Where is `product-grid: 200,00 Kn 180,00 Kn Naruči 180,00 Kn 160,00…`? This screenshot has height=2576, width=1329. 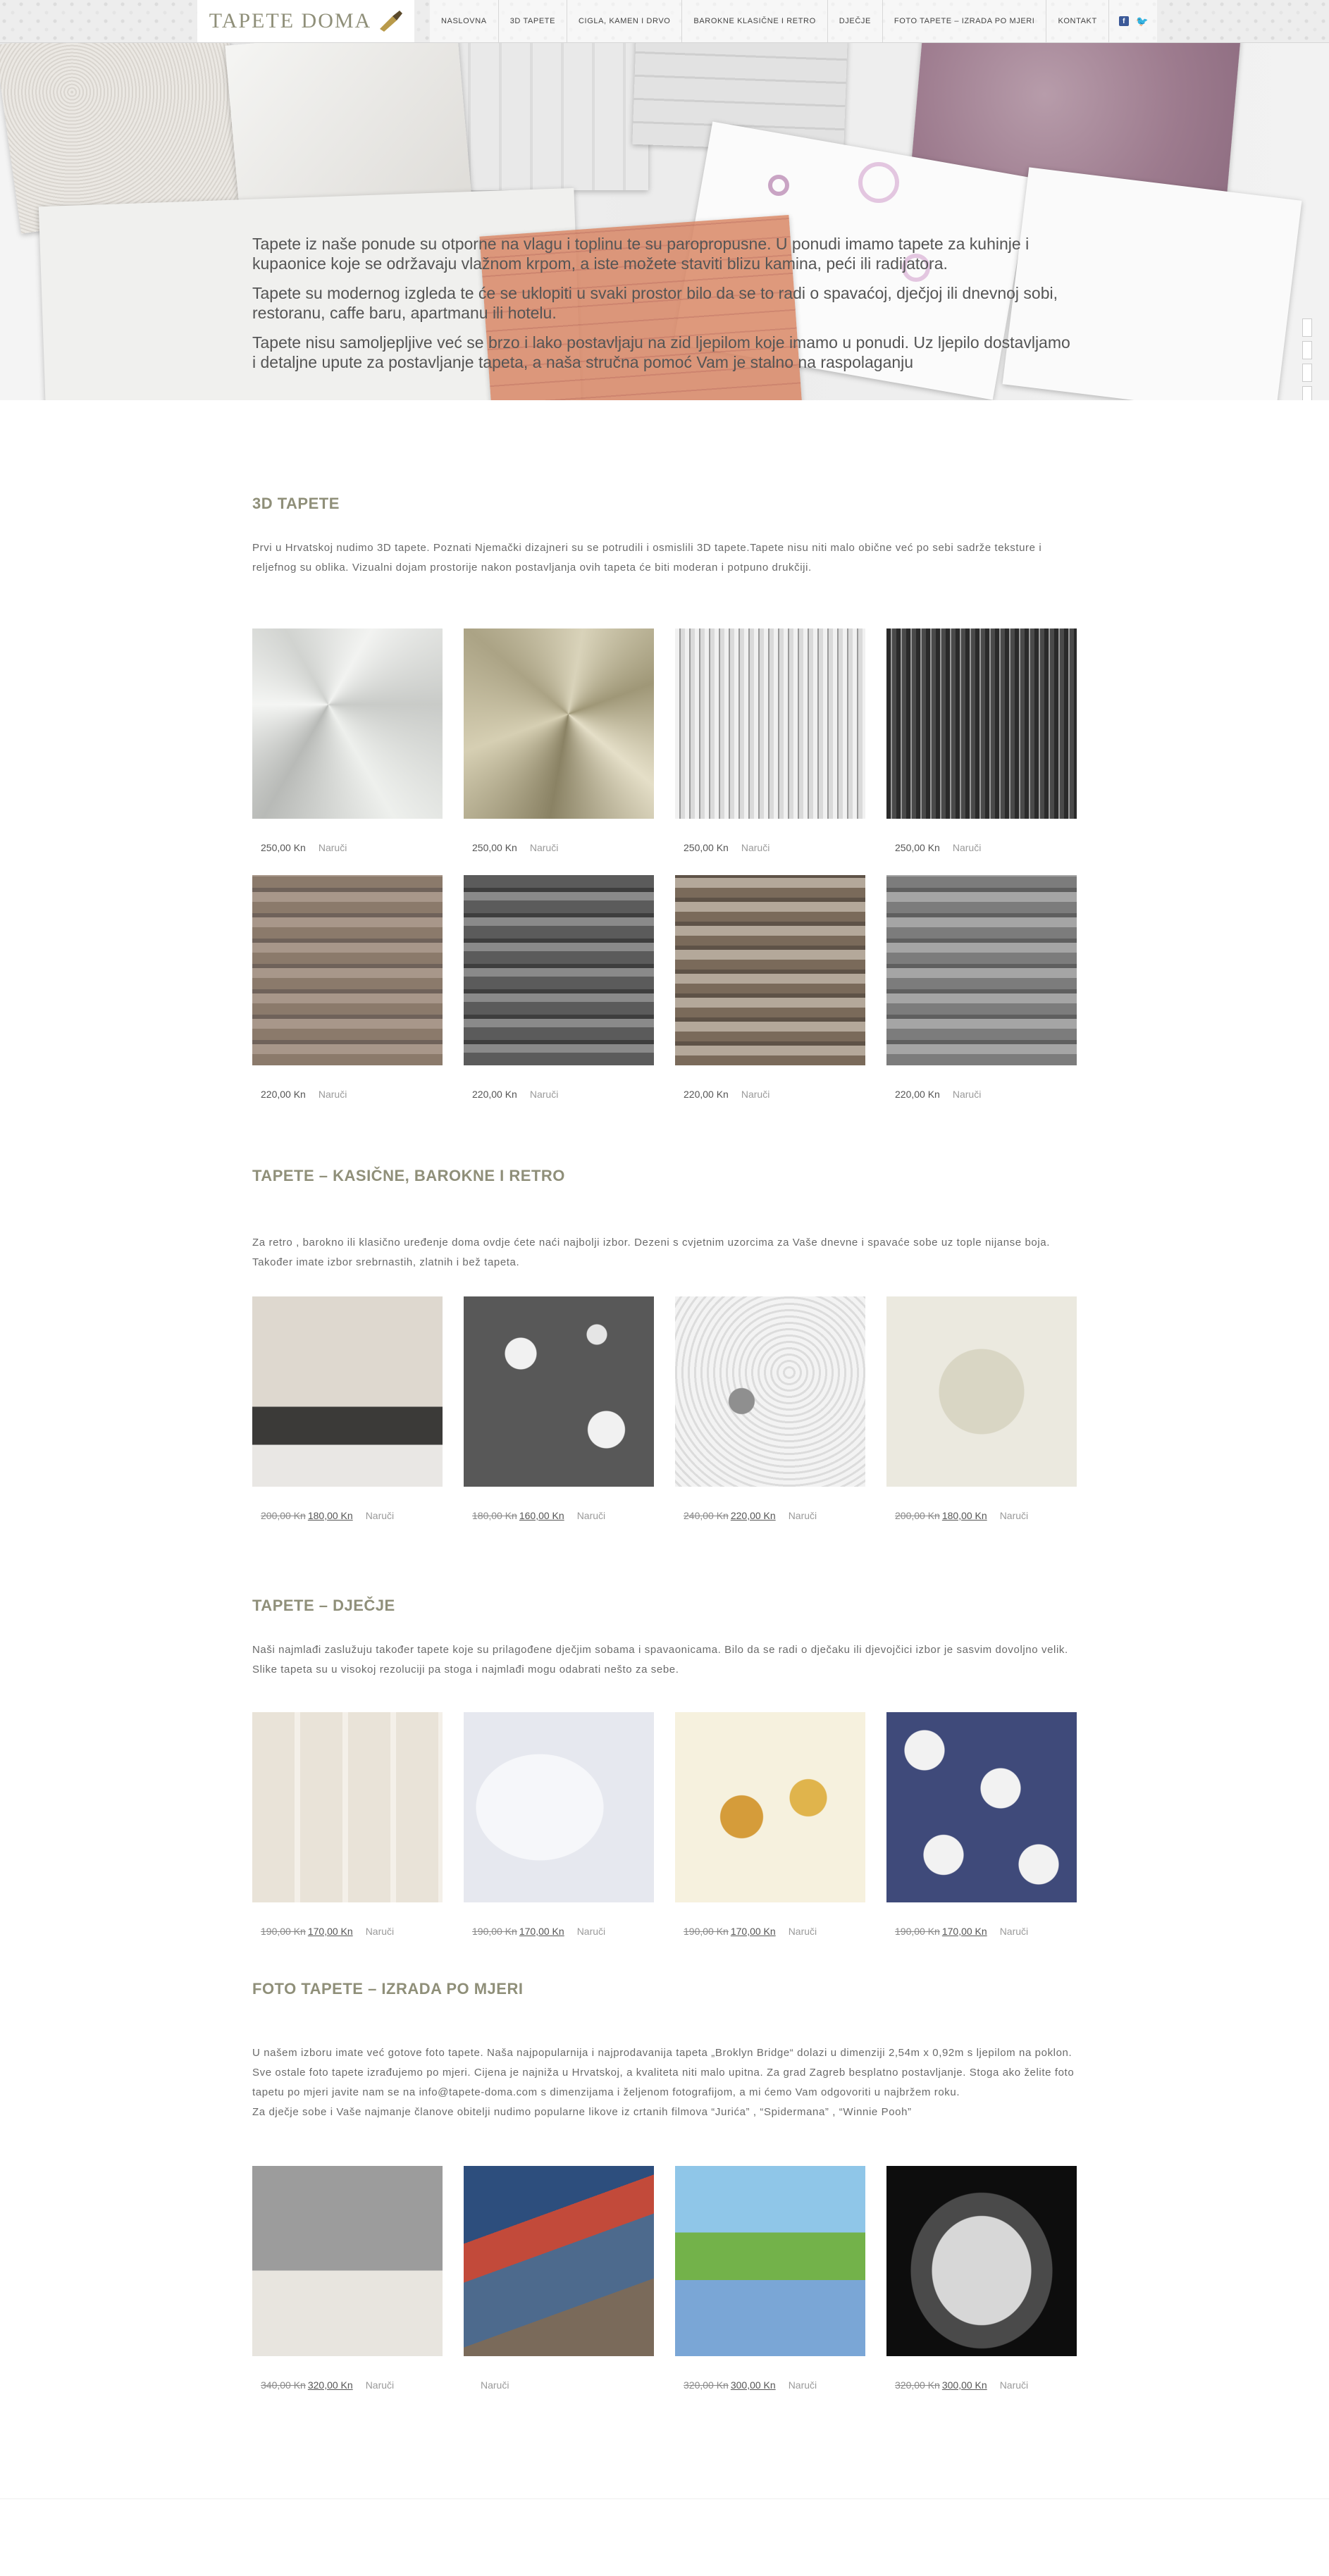
product-grid: 200,00 Kn 180,00 Kn Naruči 180,00 Kn 160,00… is located at coordinates (664, 1419).